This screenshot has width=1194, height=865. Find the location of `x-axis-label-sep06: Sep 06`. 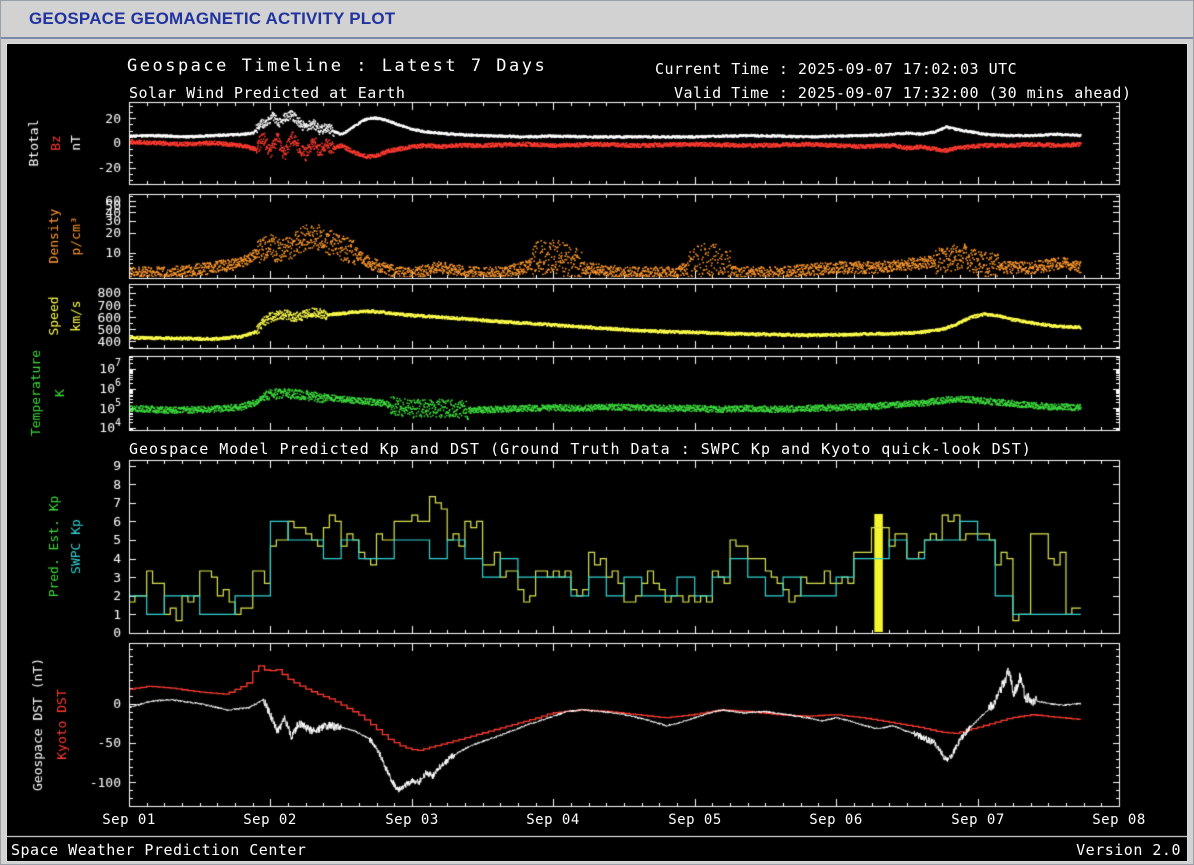

x-axis-label-sep06: Sep 06 is located at coordinates (836, 820).